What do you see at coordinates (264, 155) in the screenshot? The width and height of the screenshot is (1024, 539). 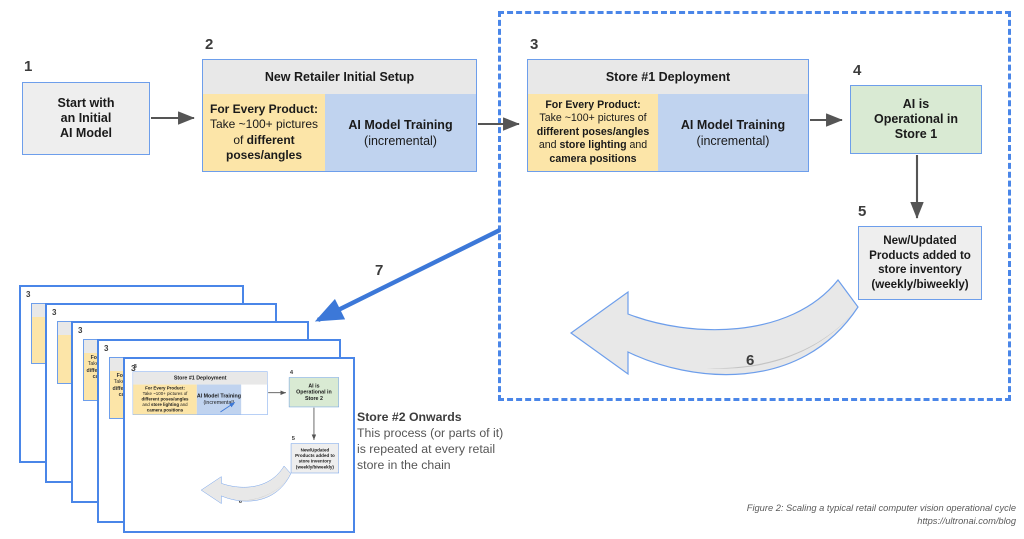 I see `box2-yellow-line-3: poses/angles` at bounding box center [264, 155].